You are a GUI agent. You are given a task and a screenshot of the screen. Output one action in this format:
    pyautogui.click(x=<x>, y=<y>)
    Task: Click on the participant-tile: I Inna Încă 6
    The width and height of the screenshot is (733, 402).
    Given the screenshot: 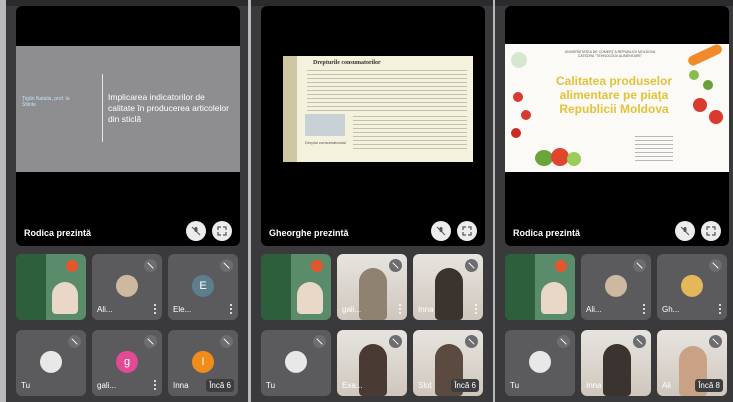 What is the action you would take?
    pyautogui.click(x=203, y=363)
    